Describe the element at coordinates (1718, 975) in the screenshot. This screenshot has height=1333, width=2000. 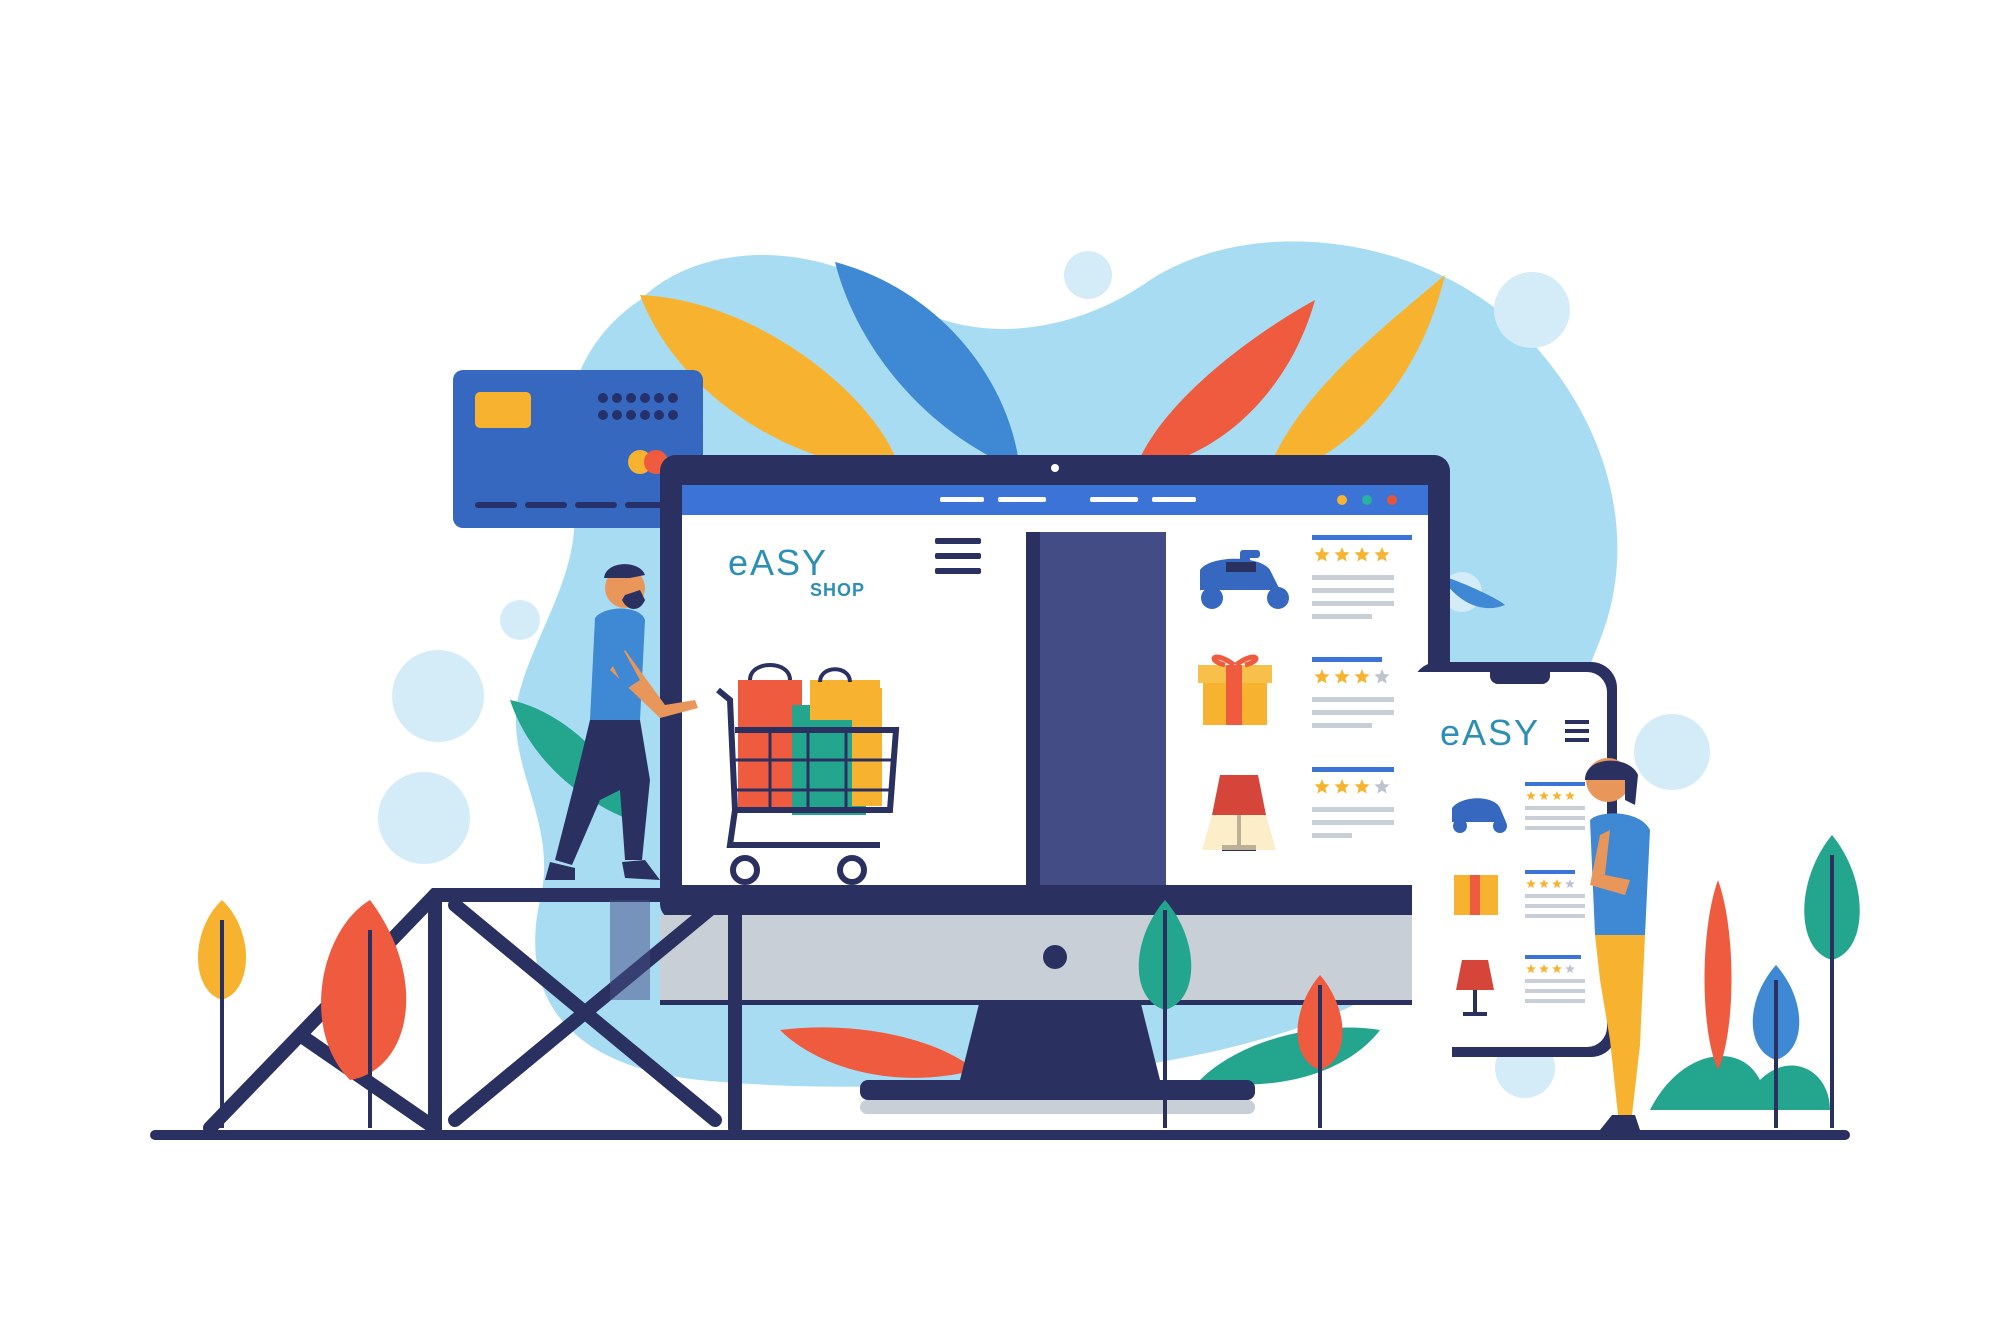
I see `plant-orange-tall` at that location.